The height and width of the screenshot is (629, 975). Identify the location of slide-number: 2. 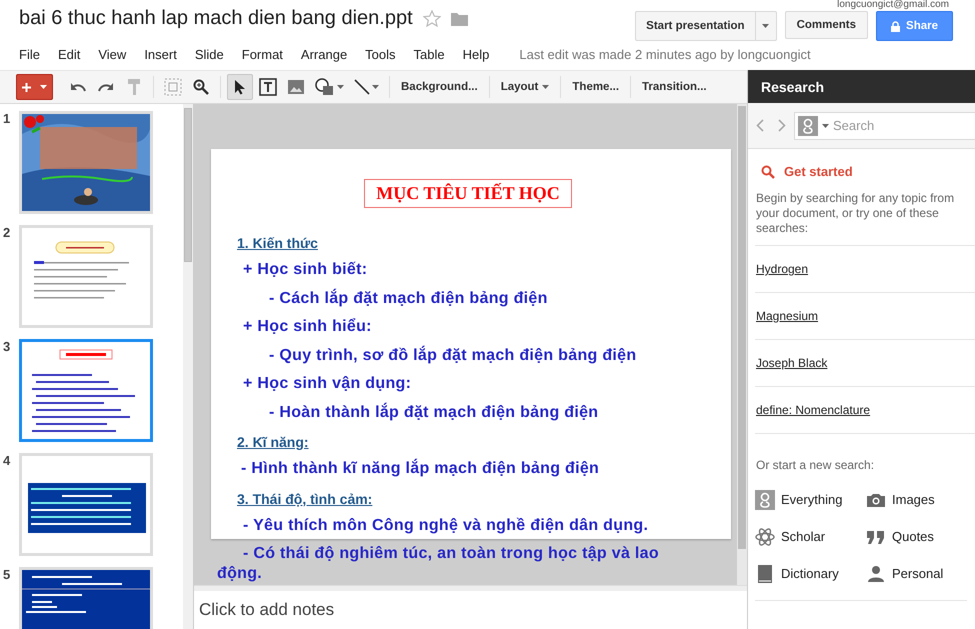
(7, 232).